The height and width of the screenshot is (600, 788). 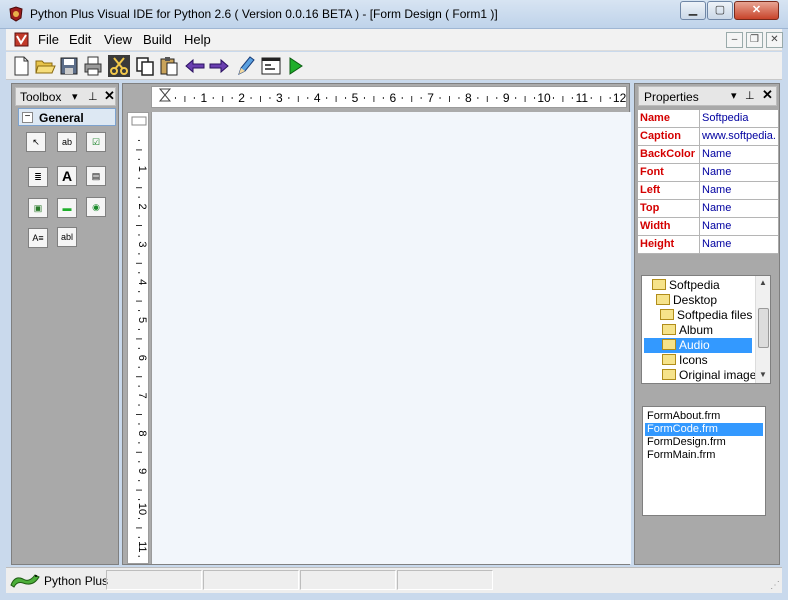 I want to click on paste-icon, so click(x=169, y=66).